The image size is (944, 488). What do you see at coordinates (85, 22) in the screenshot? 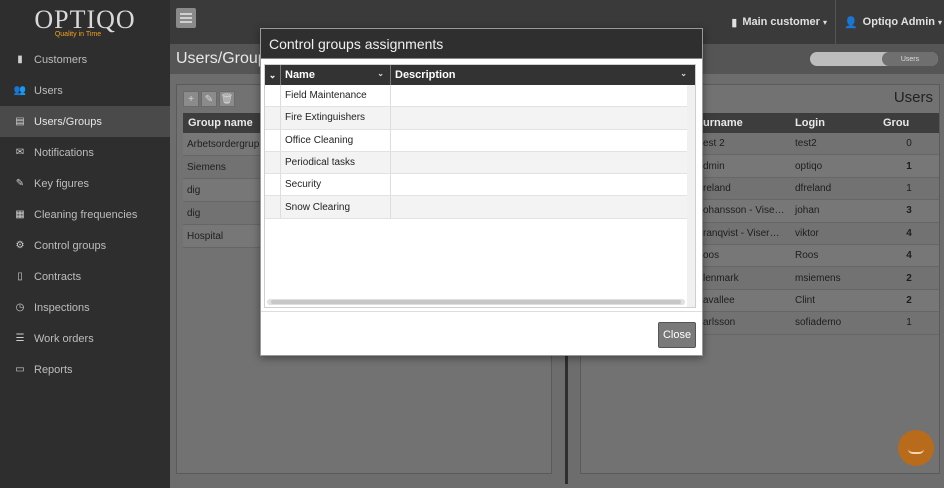
I see `logo: OPTIQO Quality in Time` at bounding box center [85, 22].